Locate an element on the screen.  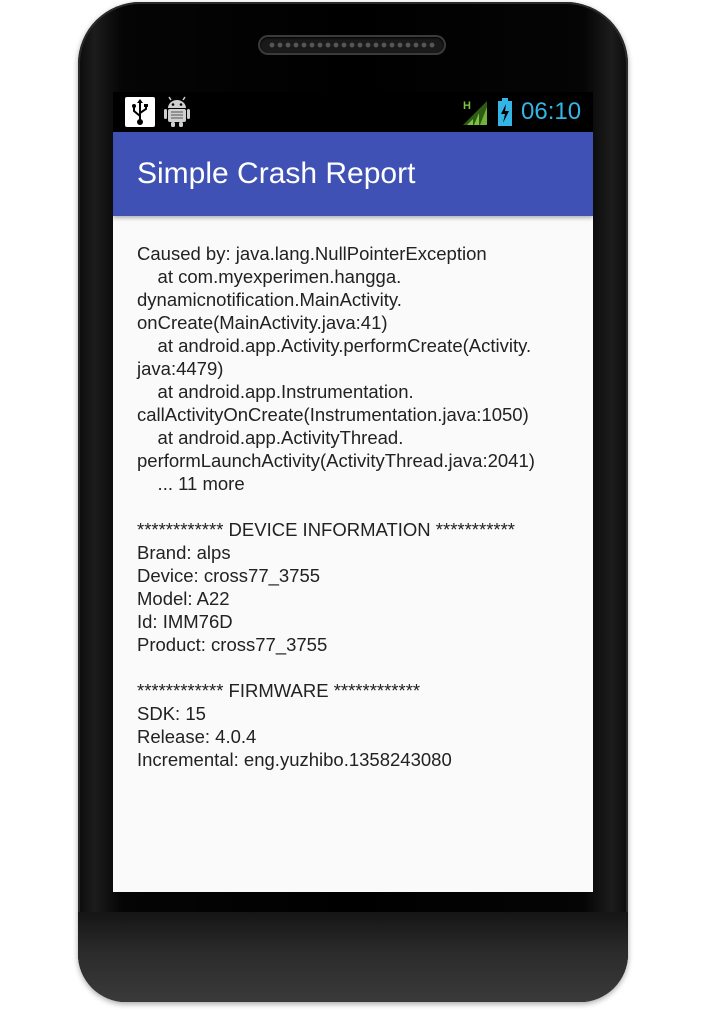
status-bar: H 06:10 is located at coordinates (353, 112).